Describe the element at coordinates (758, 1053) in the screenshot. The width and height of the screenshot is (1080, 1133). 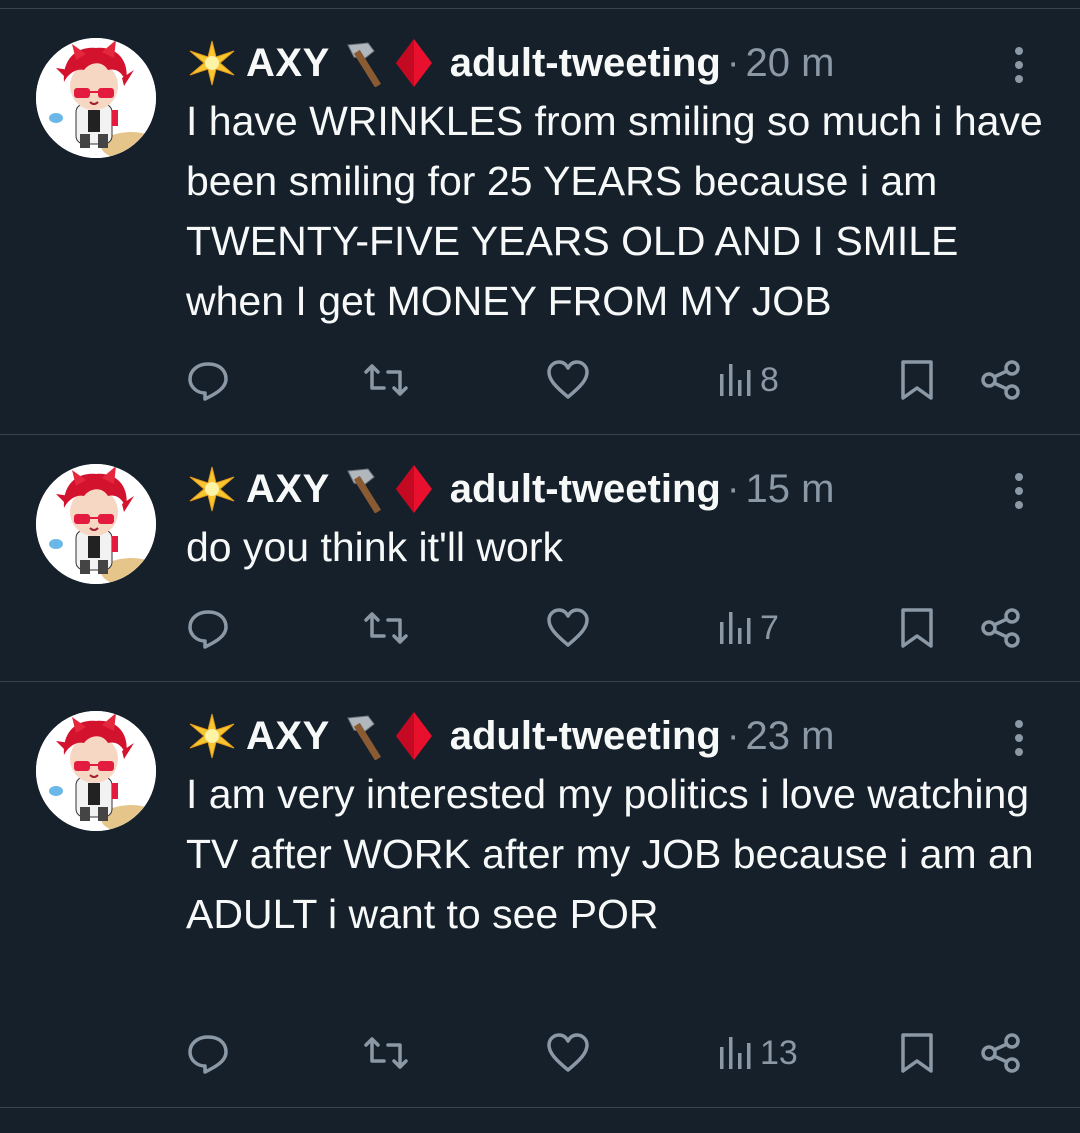
I see `views-icon: 13` at that location.